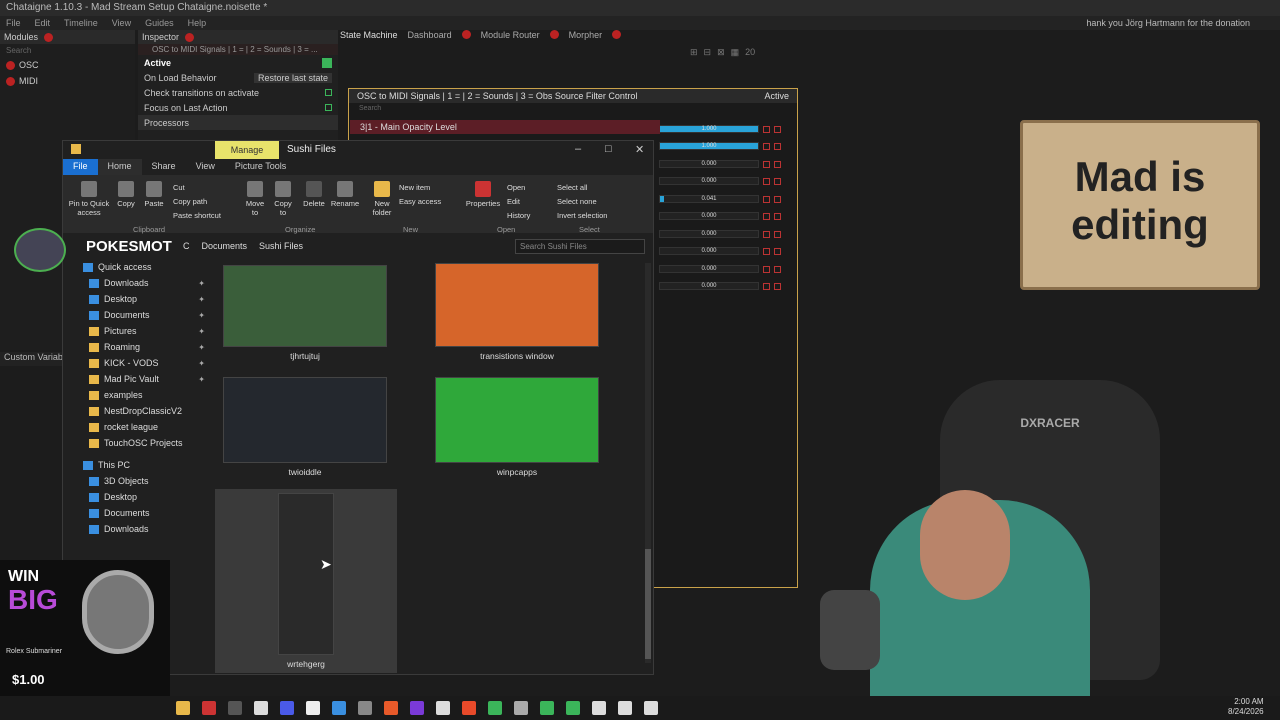 This screenshot has width=1280, height=720. Describe the element at coordinates (420, 188) in the screenshot. I see `new-item-button: New item` at that location.